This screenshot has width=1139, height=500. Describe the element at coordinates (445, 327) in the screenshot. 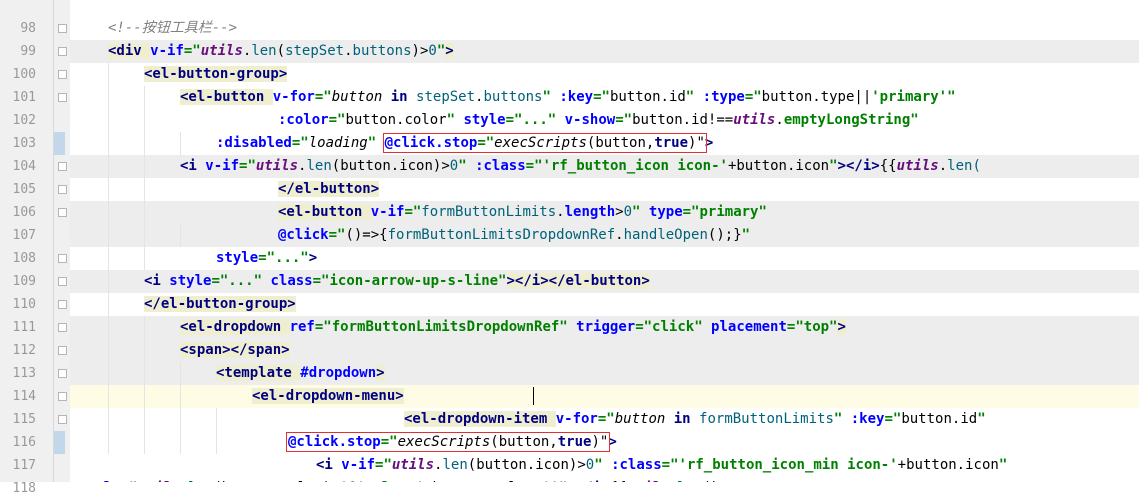

I see `code-token: ="formButtonLimitsDropdownRef"` at that location.